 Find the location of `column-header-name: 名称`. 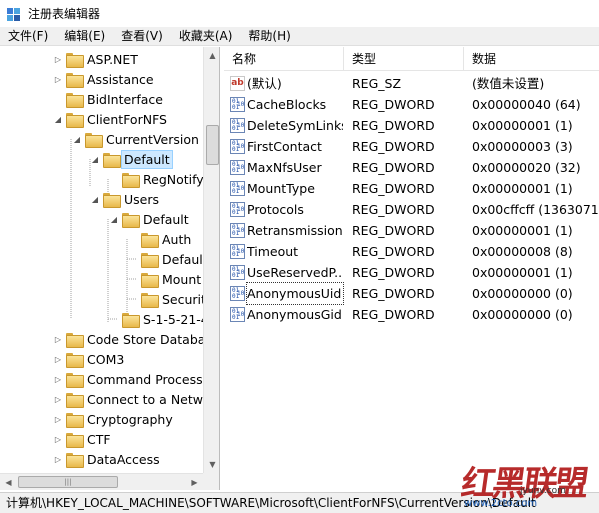

column-header-name: 名称 is located at coordinates (284, 59).